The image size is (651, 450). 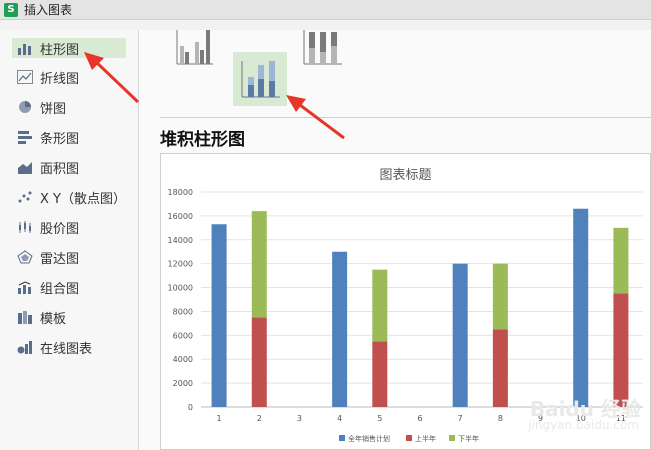 I want to click on x-tick-label: 2, so click(x=259, y=418).